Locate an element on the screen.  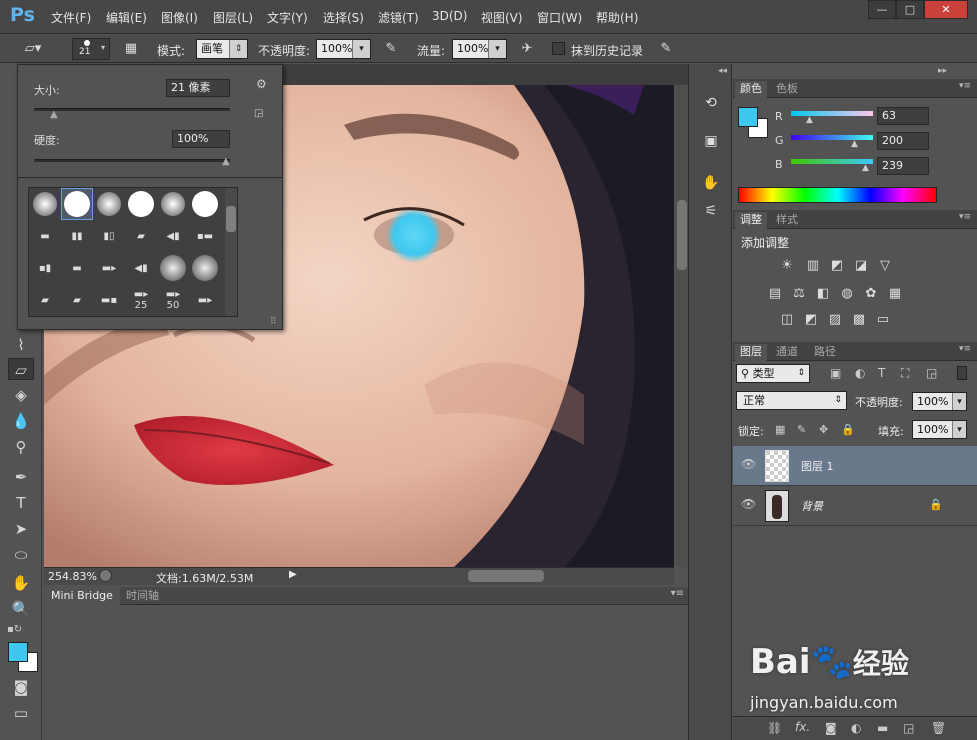
flow-field: 100% ▾ is located at coordinates (479, 49).